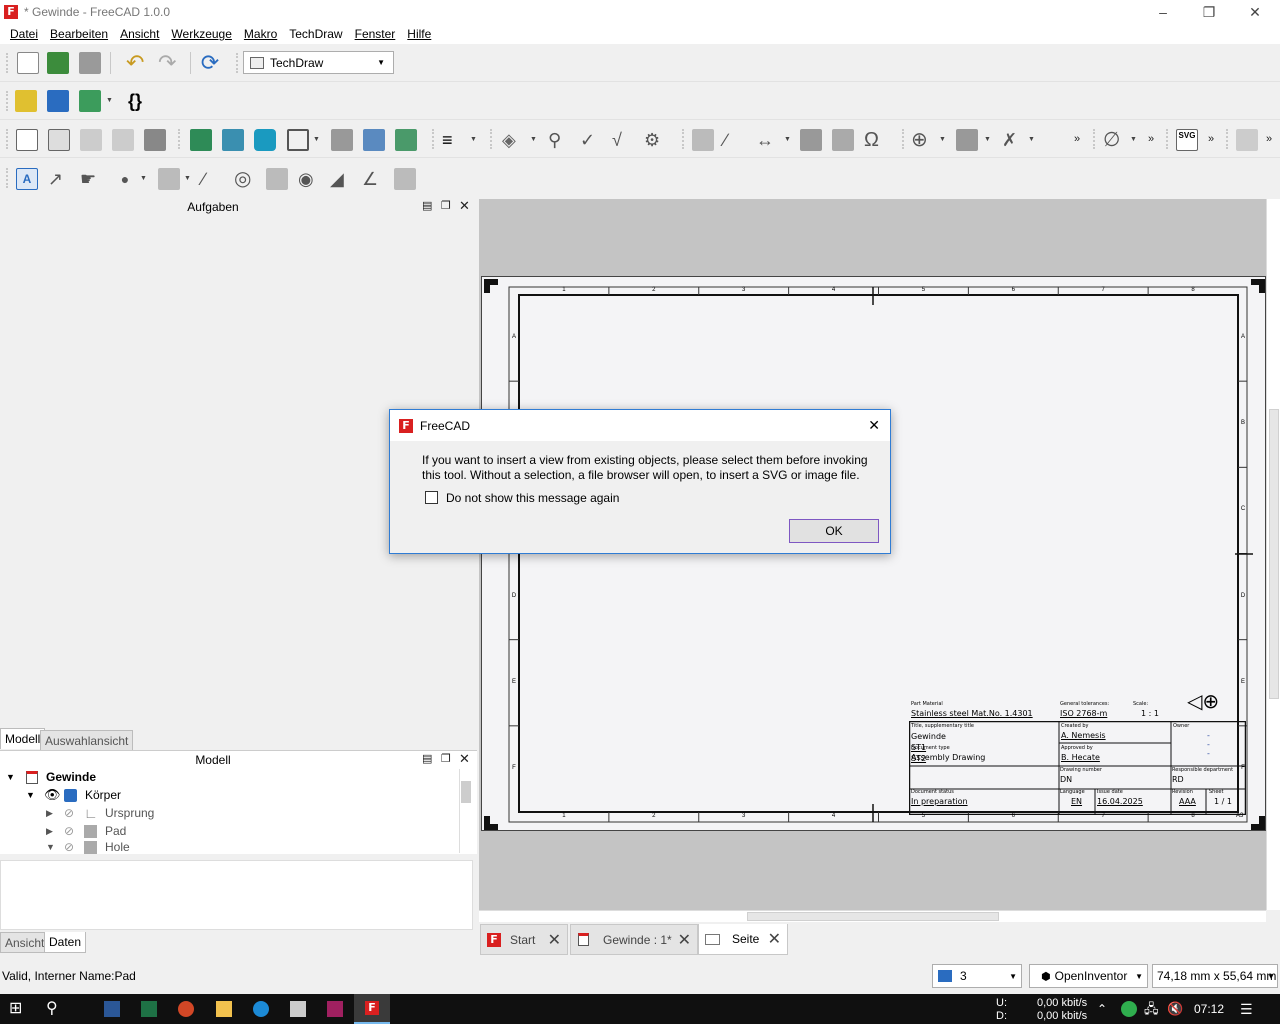  I want to click on leader-line-icon: ↗, so click(59, 179).